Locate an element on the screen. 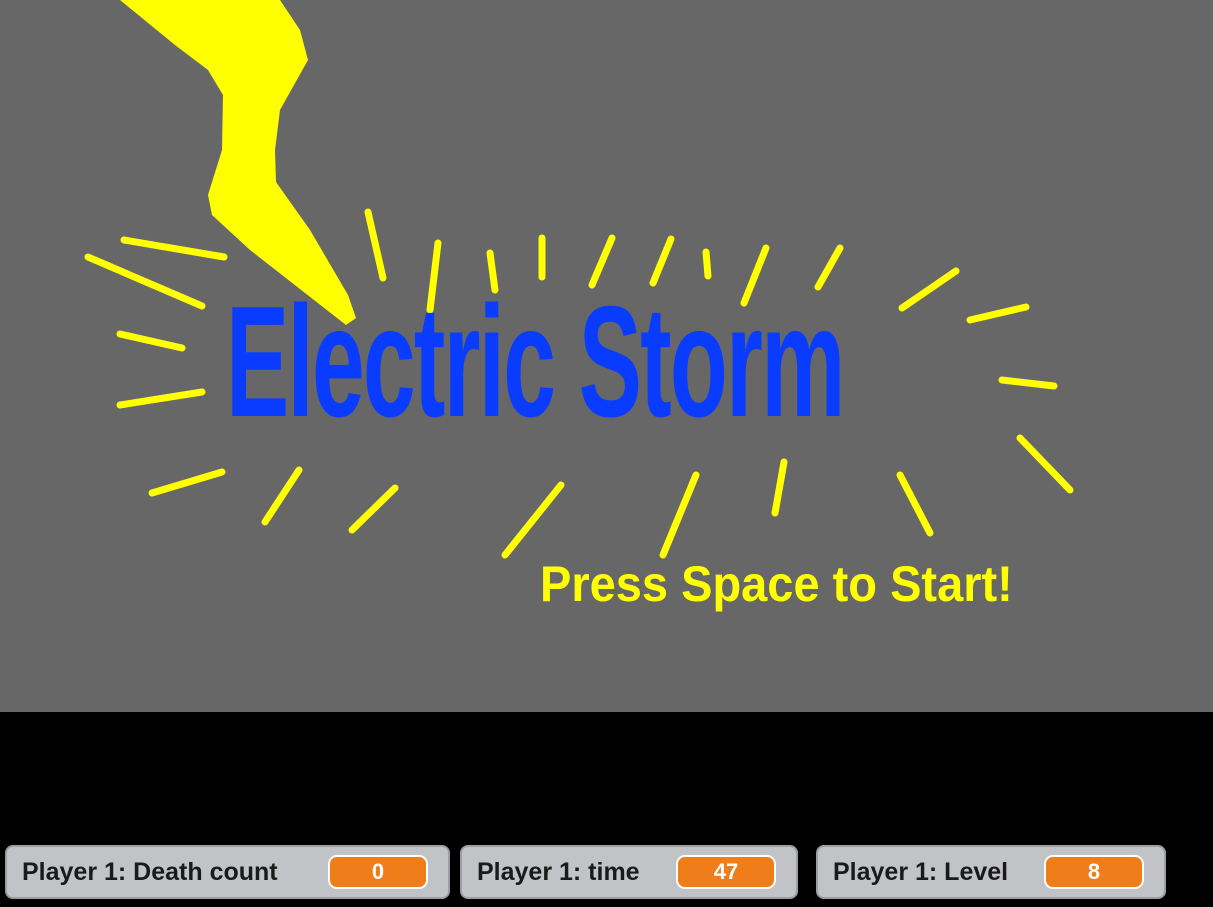 Image resolution: width=1213 pixels, height=907 pixels. start-prompt: Press Space to Start! is located at coordinates (776, 584).